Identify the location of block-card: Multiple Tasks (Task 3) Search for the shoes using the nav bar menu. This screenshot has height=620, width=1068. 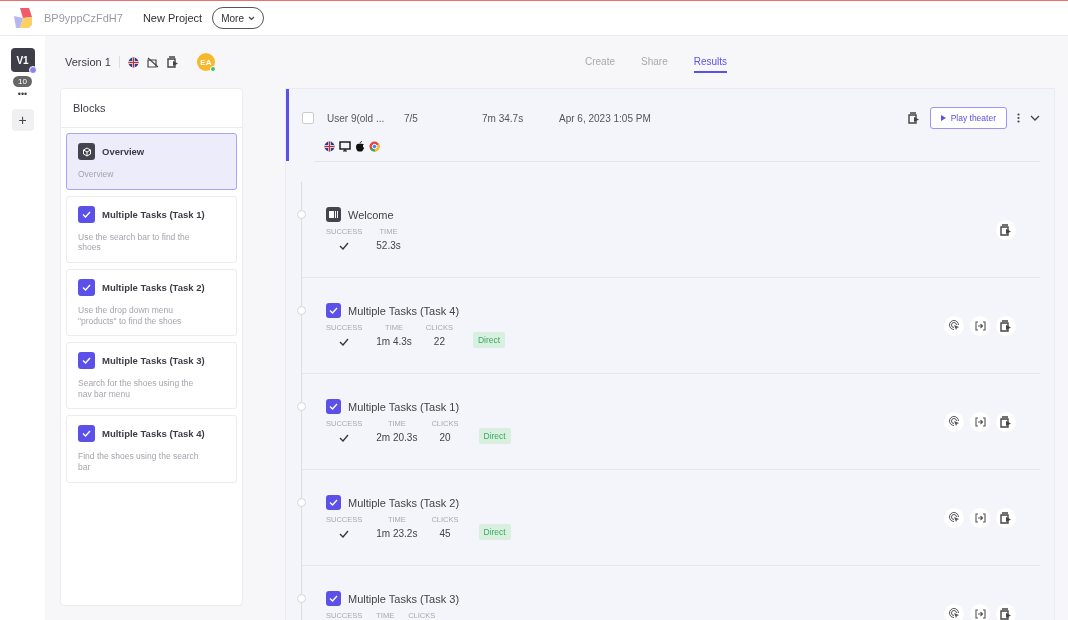
(151, 376).